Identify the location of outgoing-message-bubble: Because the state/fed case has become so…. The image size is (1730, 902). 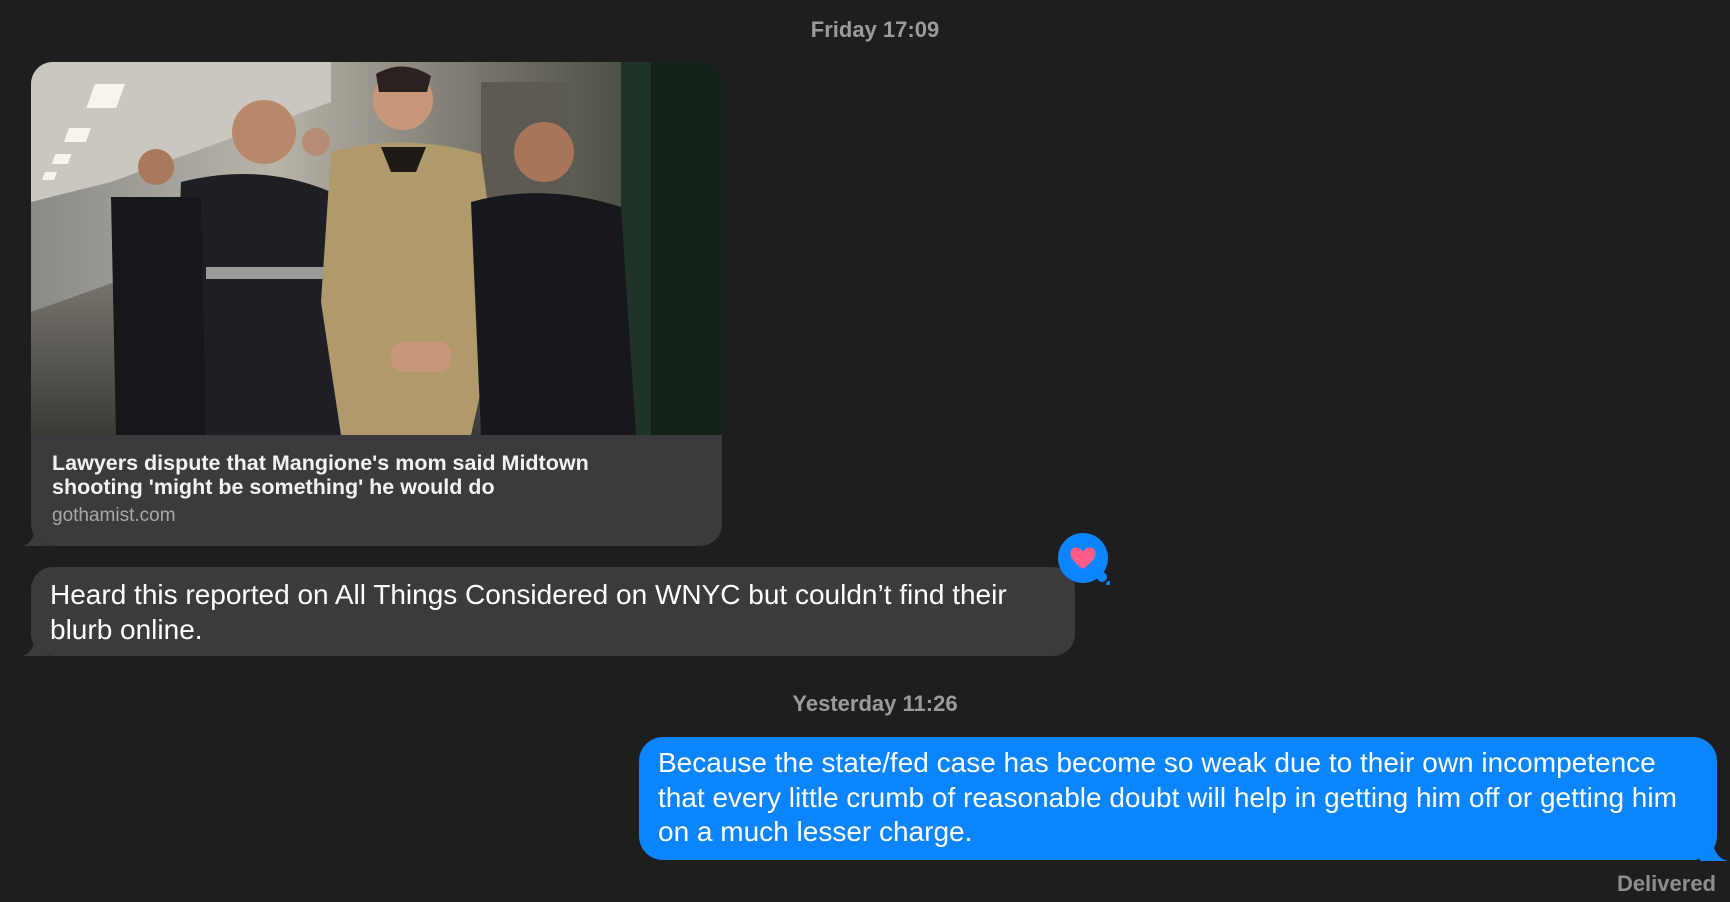
(1178, 798).